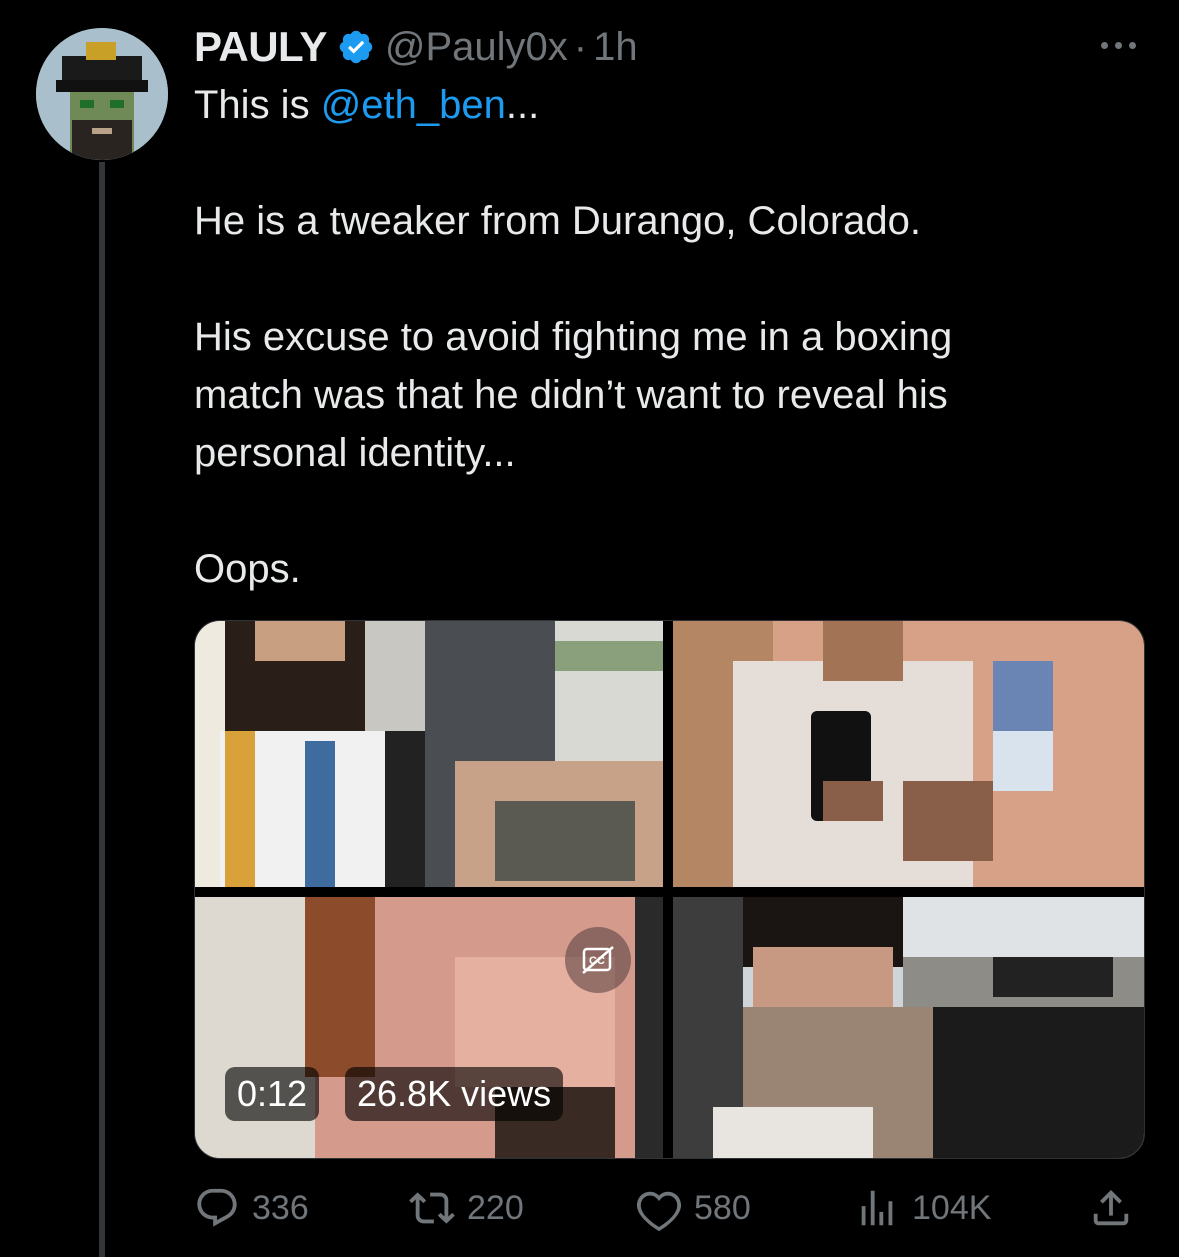  What do you see at coordinates (272, 1094) in the screenshot?
I see `video-duration: 0:12` at bounding box center [272, 1094].